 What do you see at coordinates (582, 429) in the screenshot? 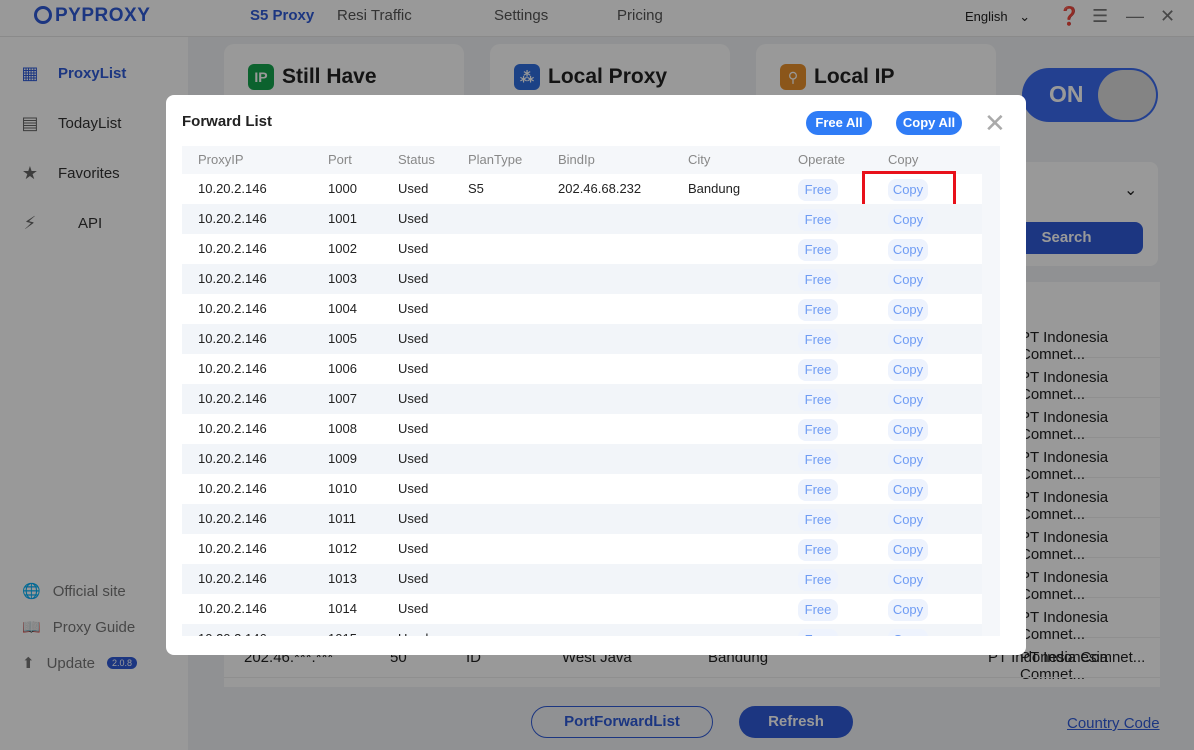
I see `table-row: 10.20.2.146 1008 Used Free Copy` at bounding box center [582, 429].